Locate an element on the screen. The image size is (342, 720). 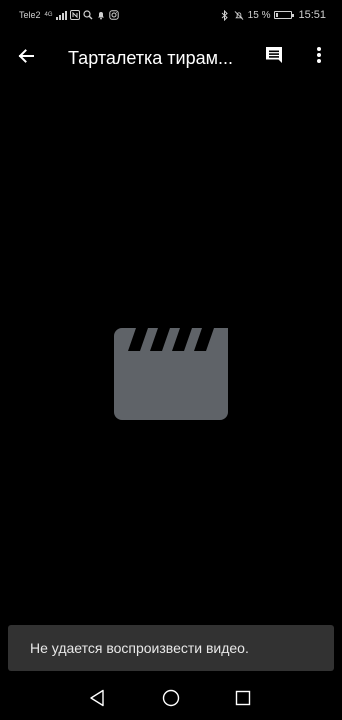
network-type-label: 4G is located at coordinates (48, 15).